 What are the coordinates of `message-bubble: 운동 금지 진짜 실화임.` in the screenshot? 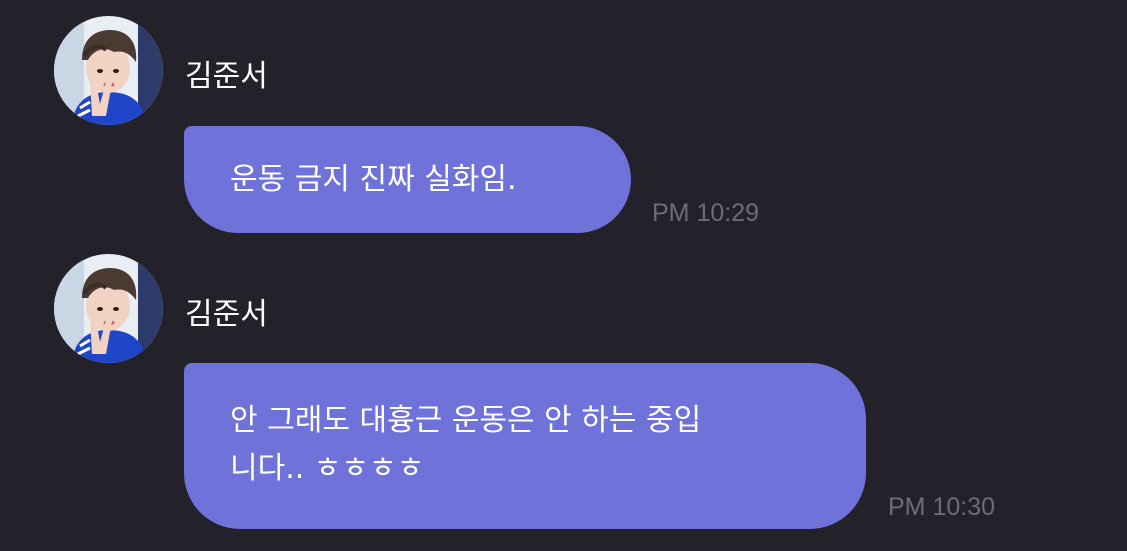 It's located at (407, 179).